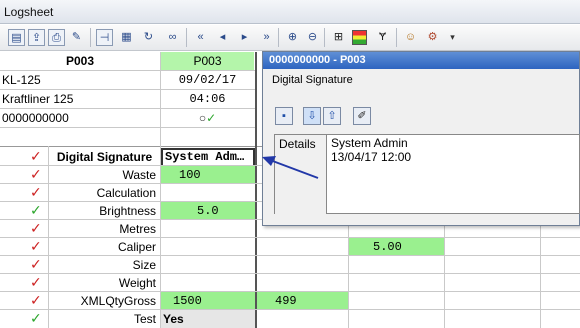 The image size is (580, 328). What do you see at coordinates (244, 37) in the screenshot?
I see `next-icon: ▸` at bounding box center [244, 37].